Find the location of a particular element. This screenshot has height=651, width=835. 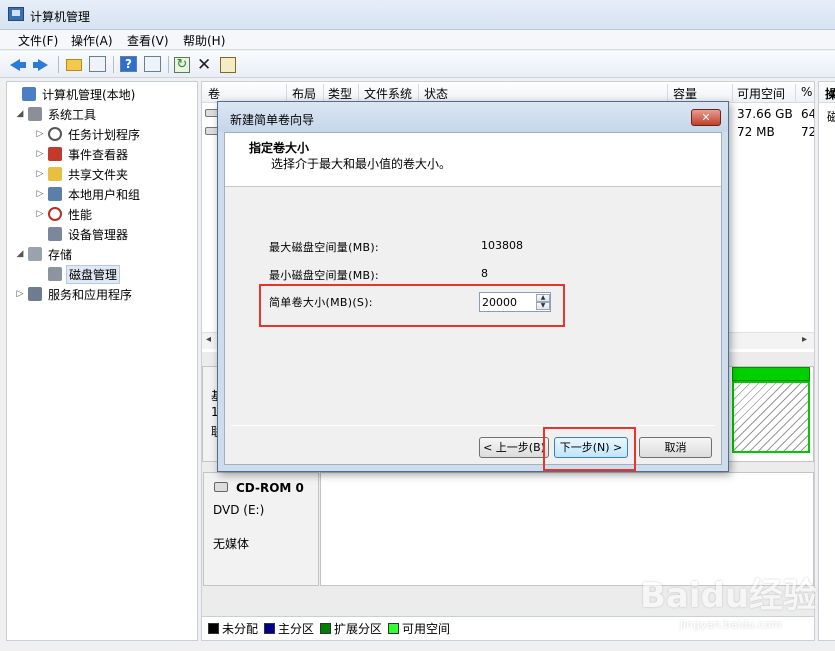

device-manager-icon is located at coordinates (55, 234).